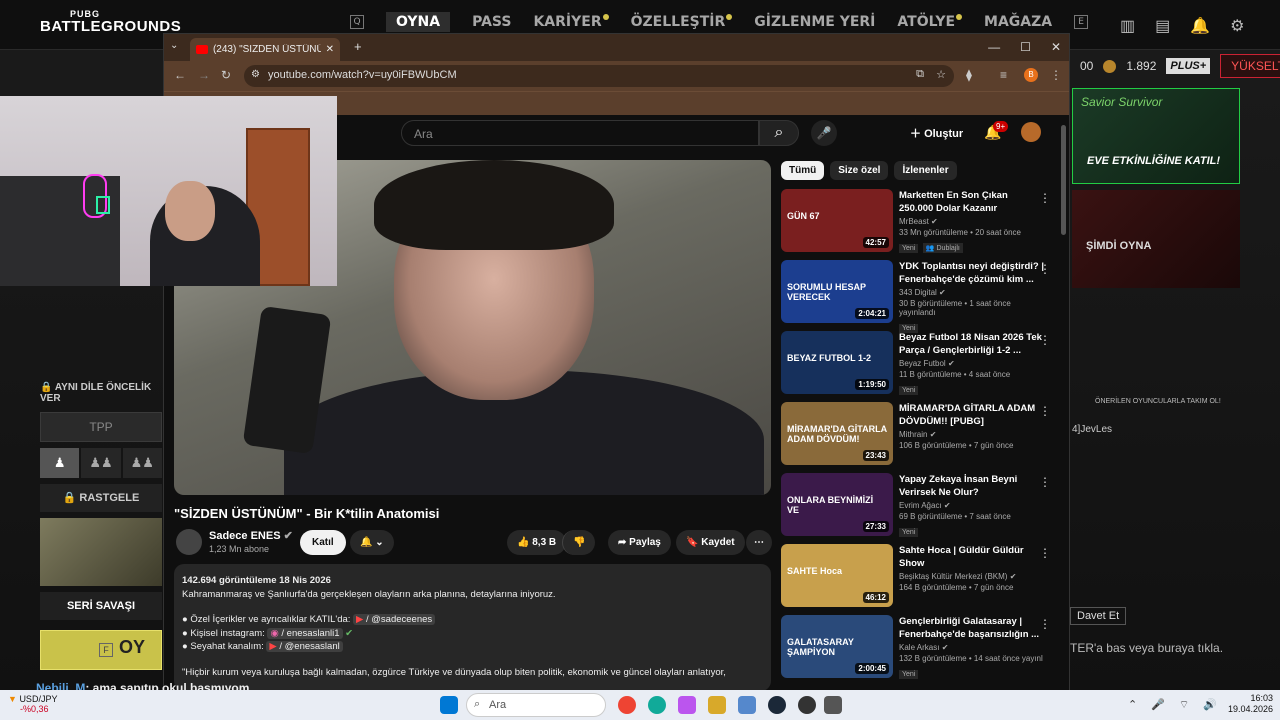  I want to click on solo-icon: ♟, so click(60, 463).